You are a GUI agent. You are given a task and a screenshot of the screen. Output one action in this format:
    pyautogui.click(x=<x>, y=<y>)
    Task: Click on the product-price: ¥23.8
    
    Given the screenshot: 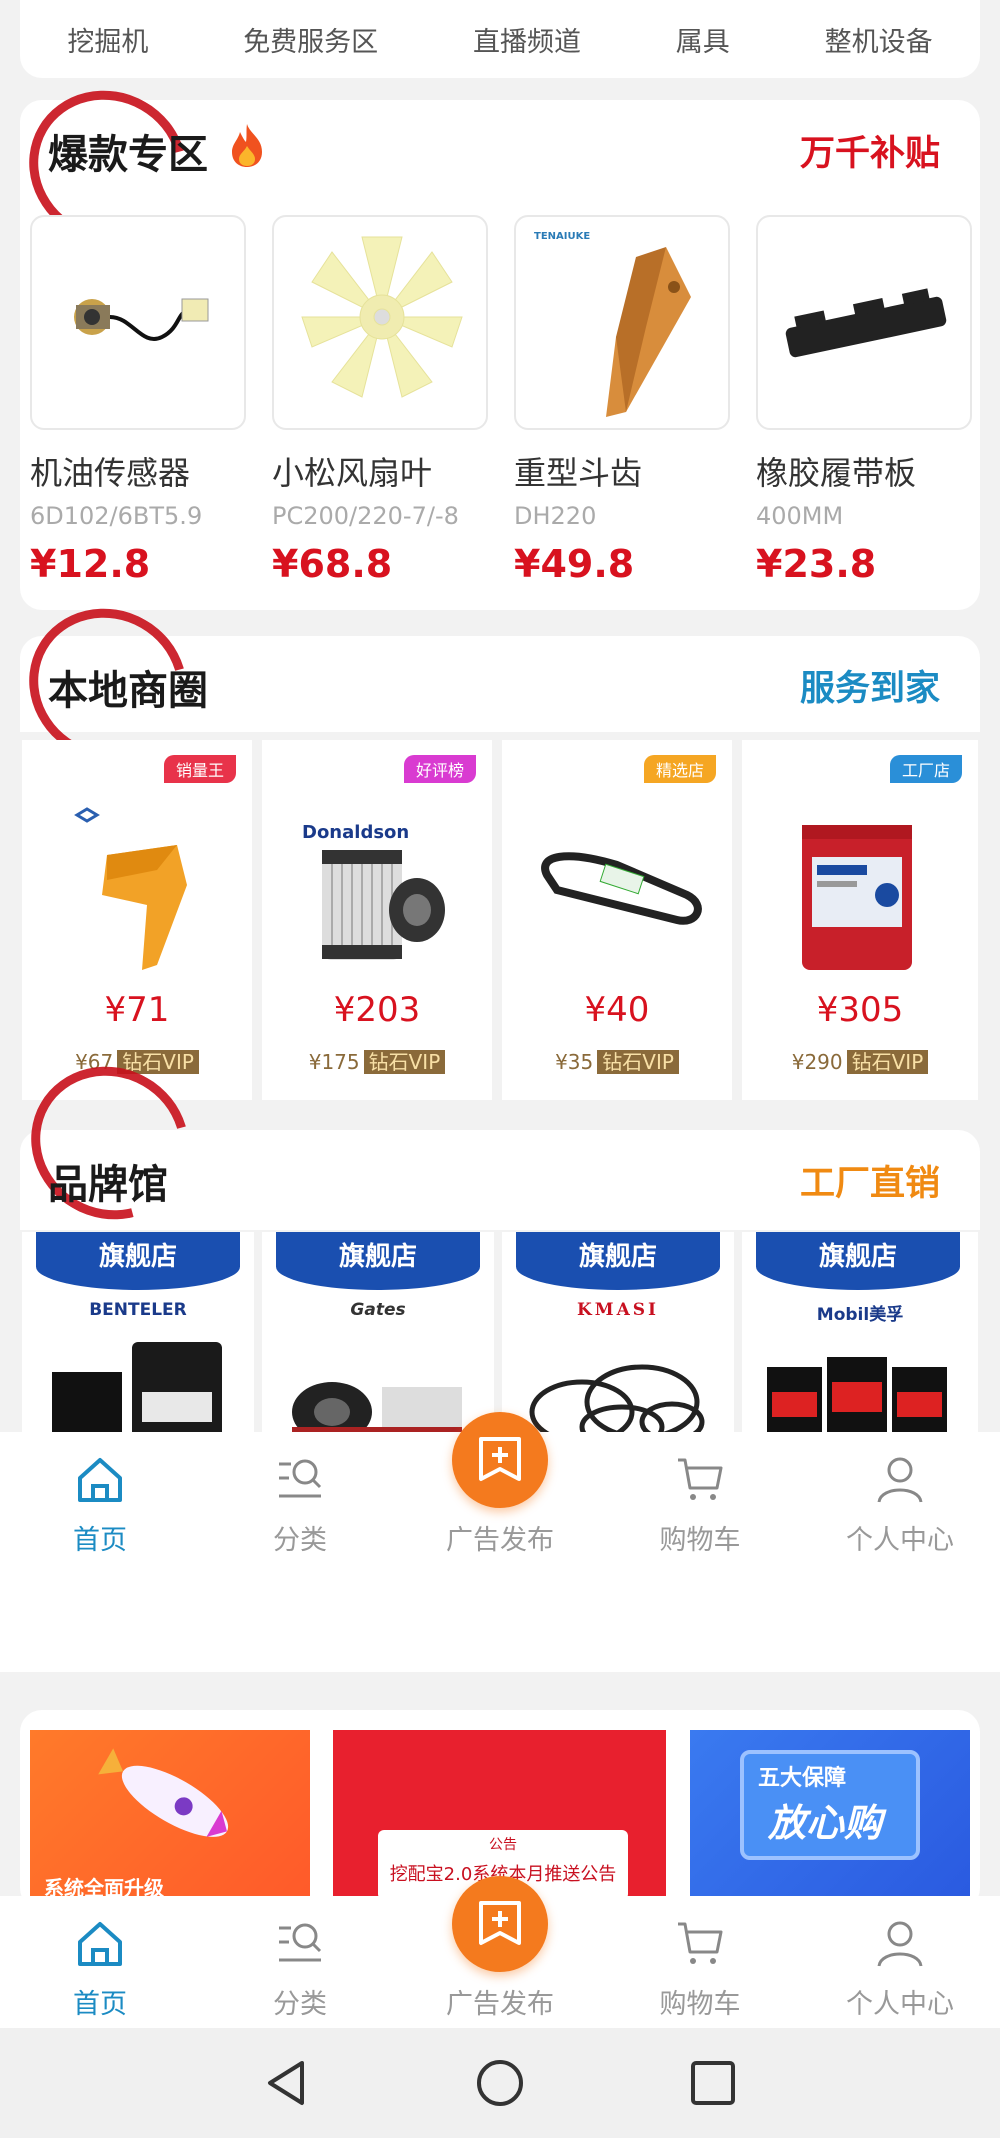 What is the action you would take?
    pyautogui.click(x=816, y=564)
    